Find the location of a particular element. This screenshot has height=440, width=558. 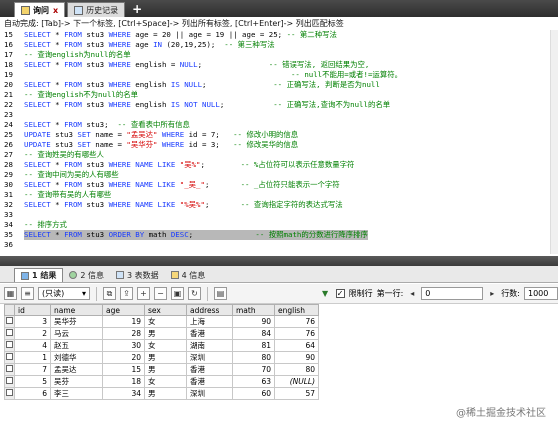

editor-line: 23 is located at coordinates (279, 115).